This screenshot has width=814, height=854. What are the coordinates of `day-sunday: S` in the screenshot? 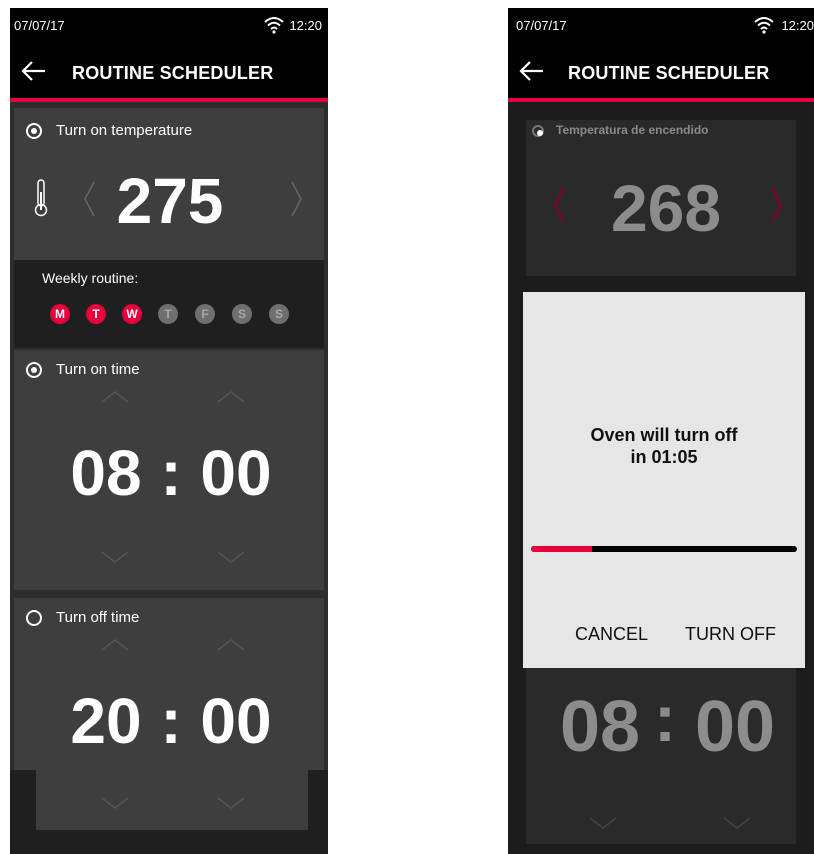 It's located at (279, 314).